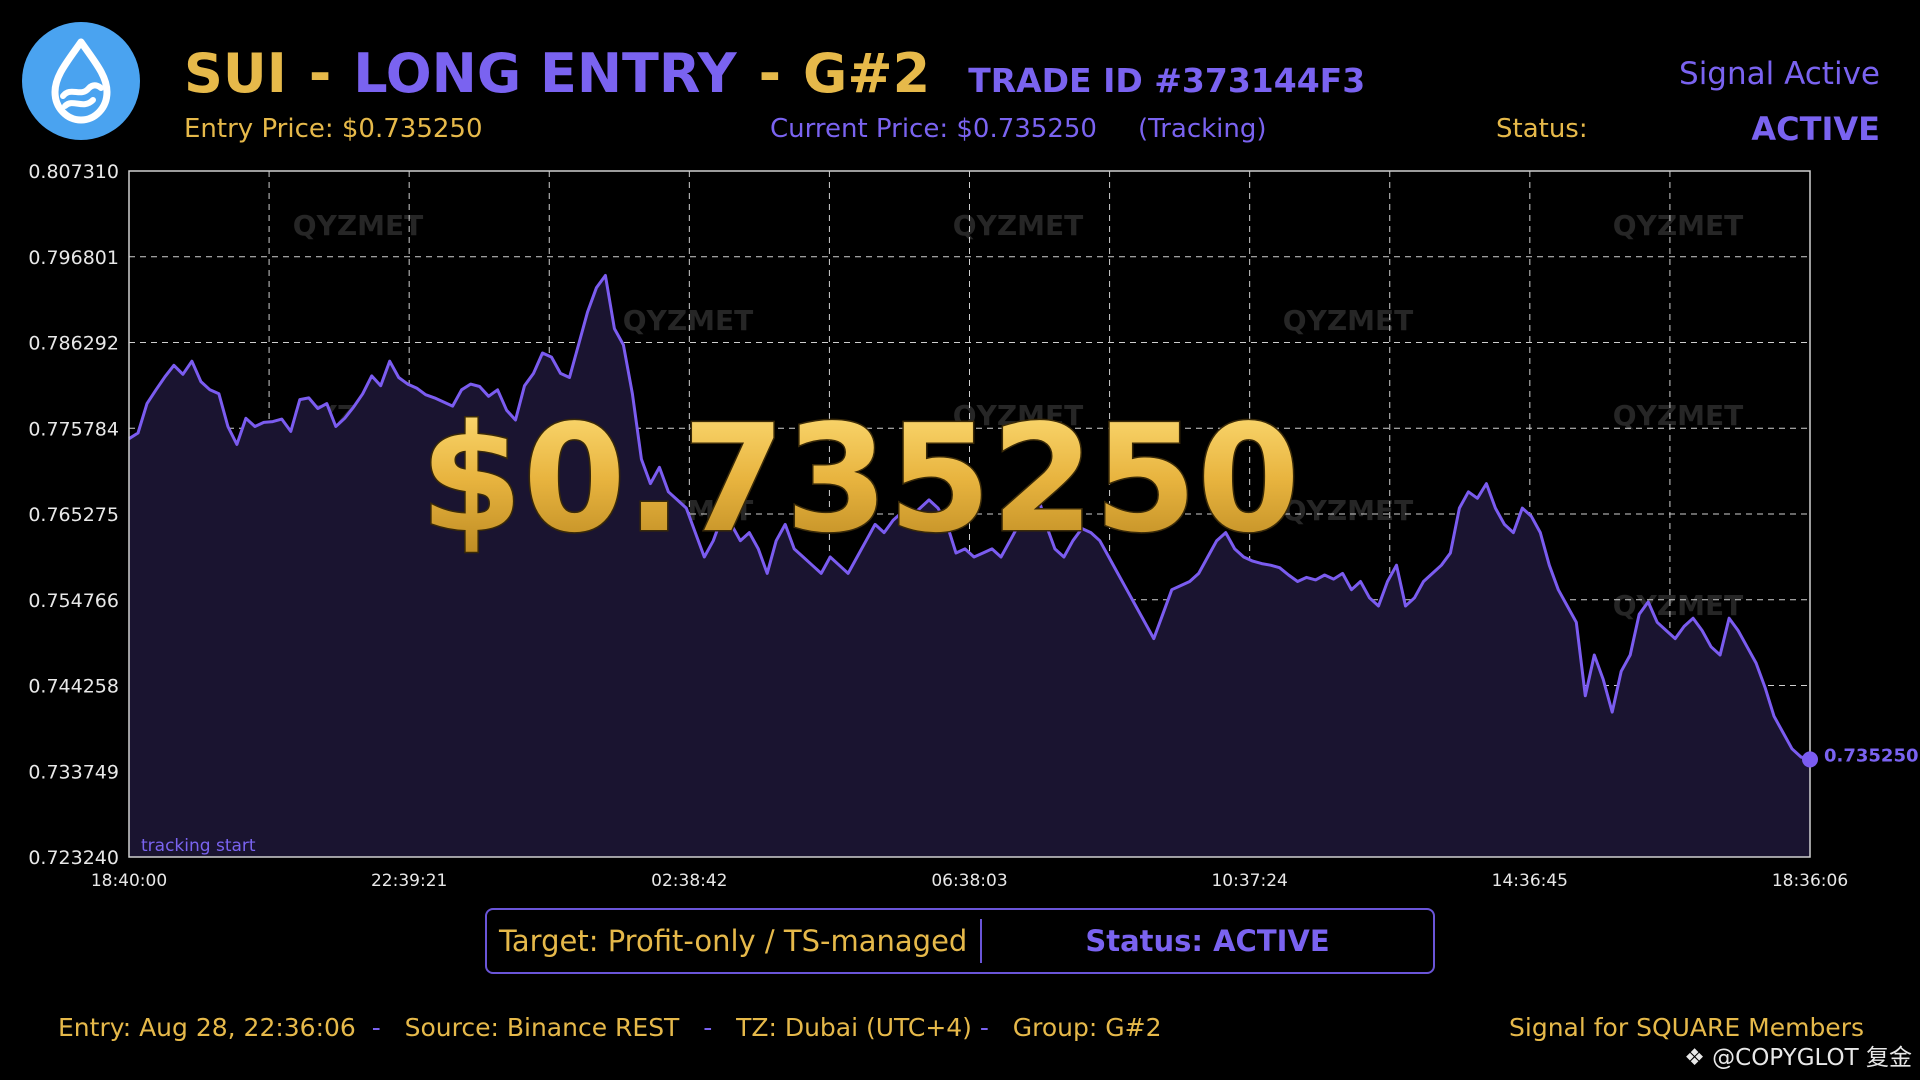  Describe the element at coordinates (73, 772) in the screenshot. I see `y-tick-label: 0.733749` at that location.